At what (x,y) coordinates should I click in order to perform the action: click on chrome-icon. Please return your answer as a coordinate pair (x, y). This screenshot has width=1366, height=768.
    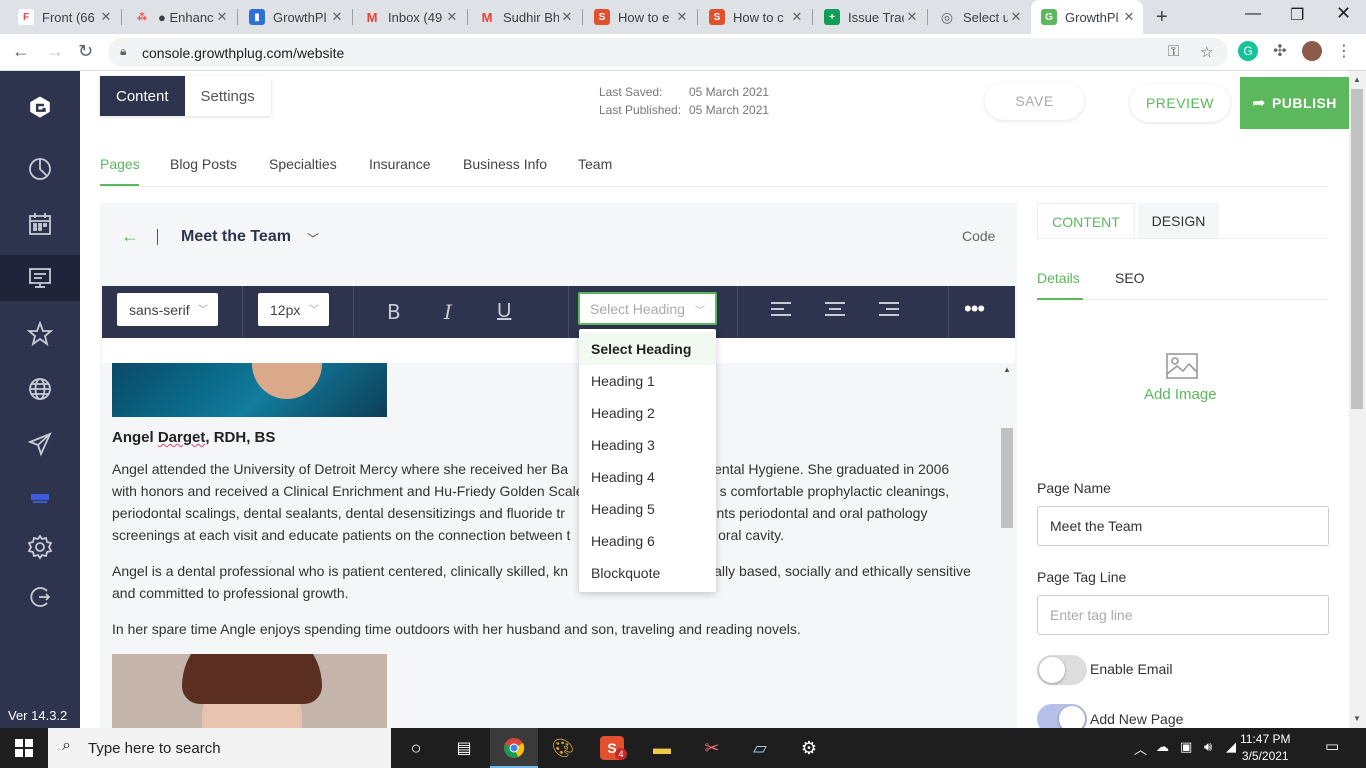
    Looking at the image, I should click on (514, 748).